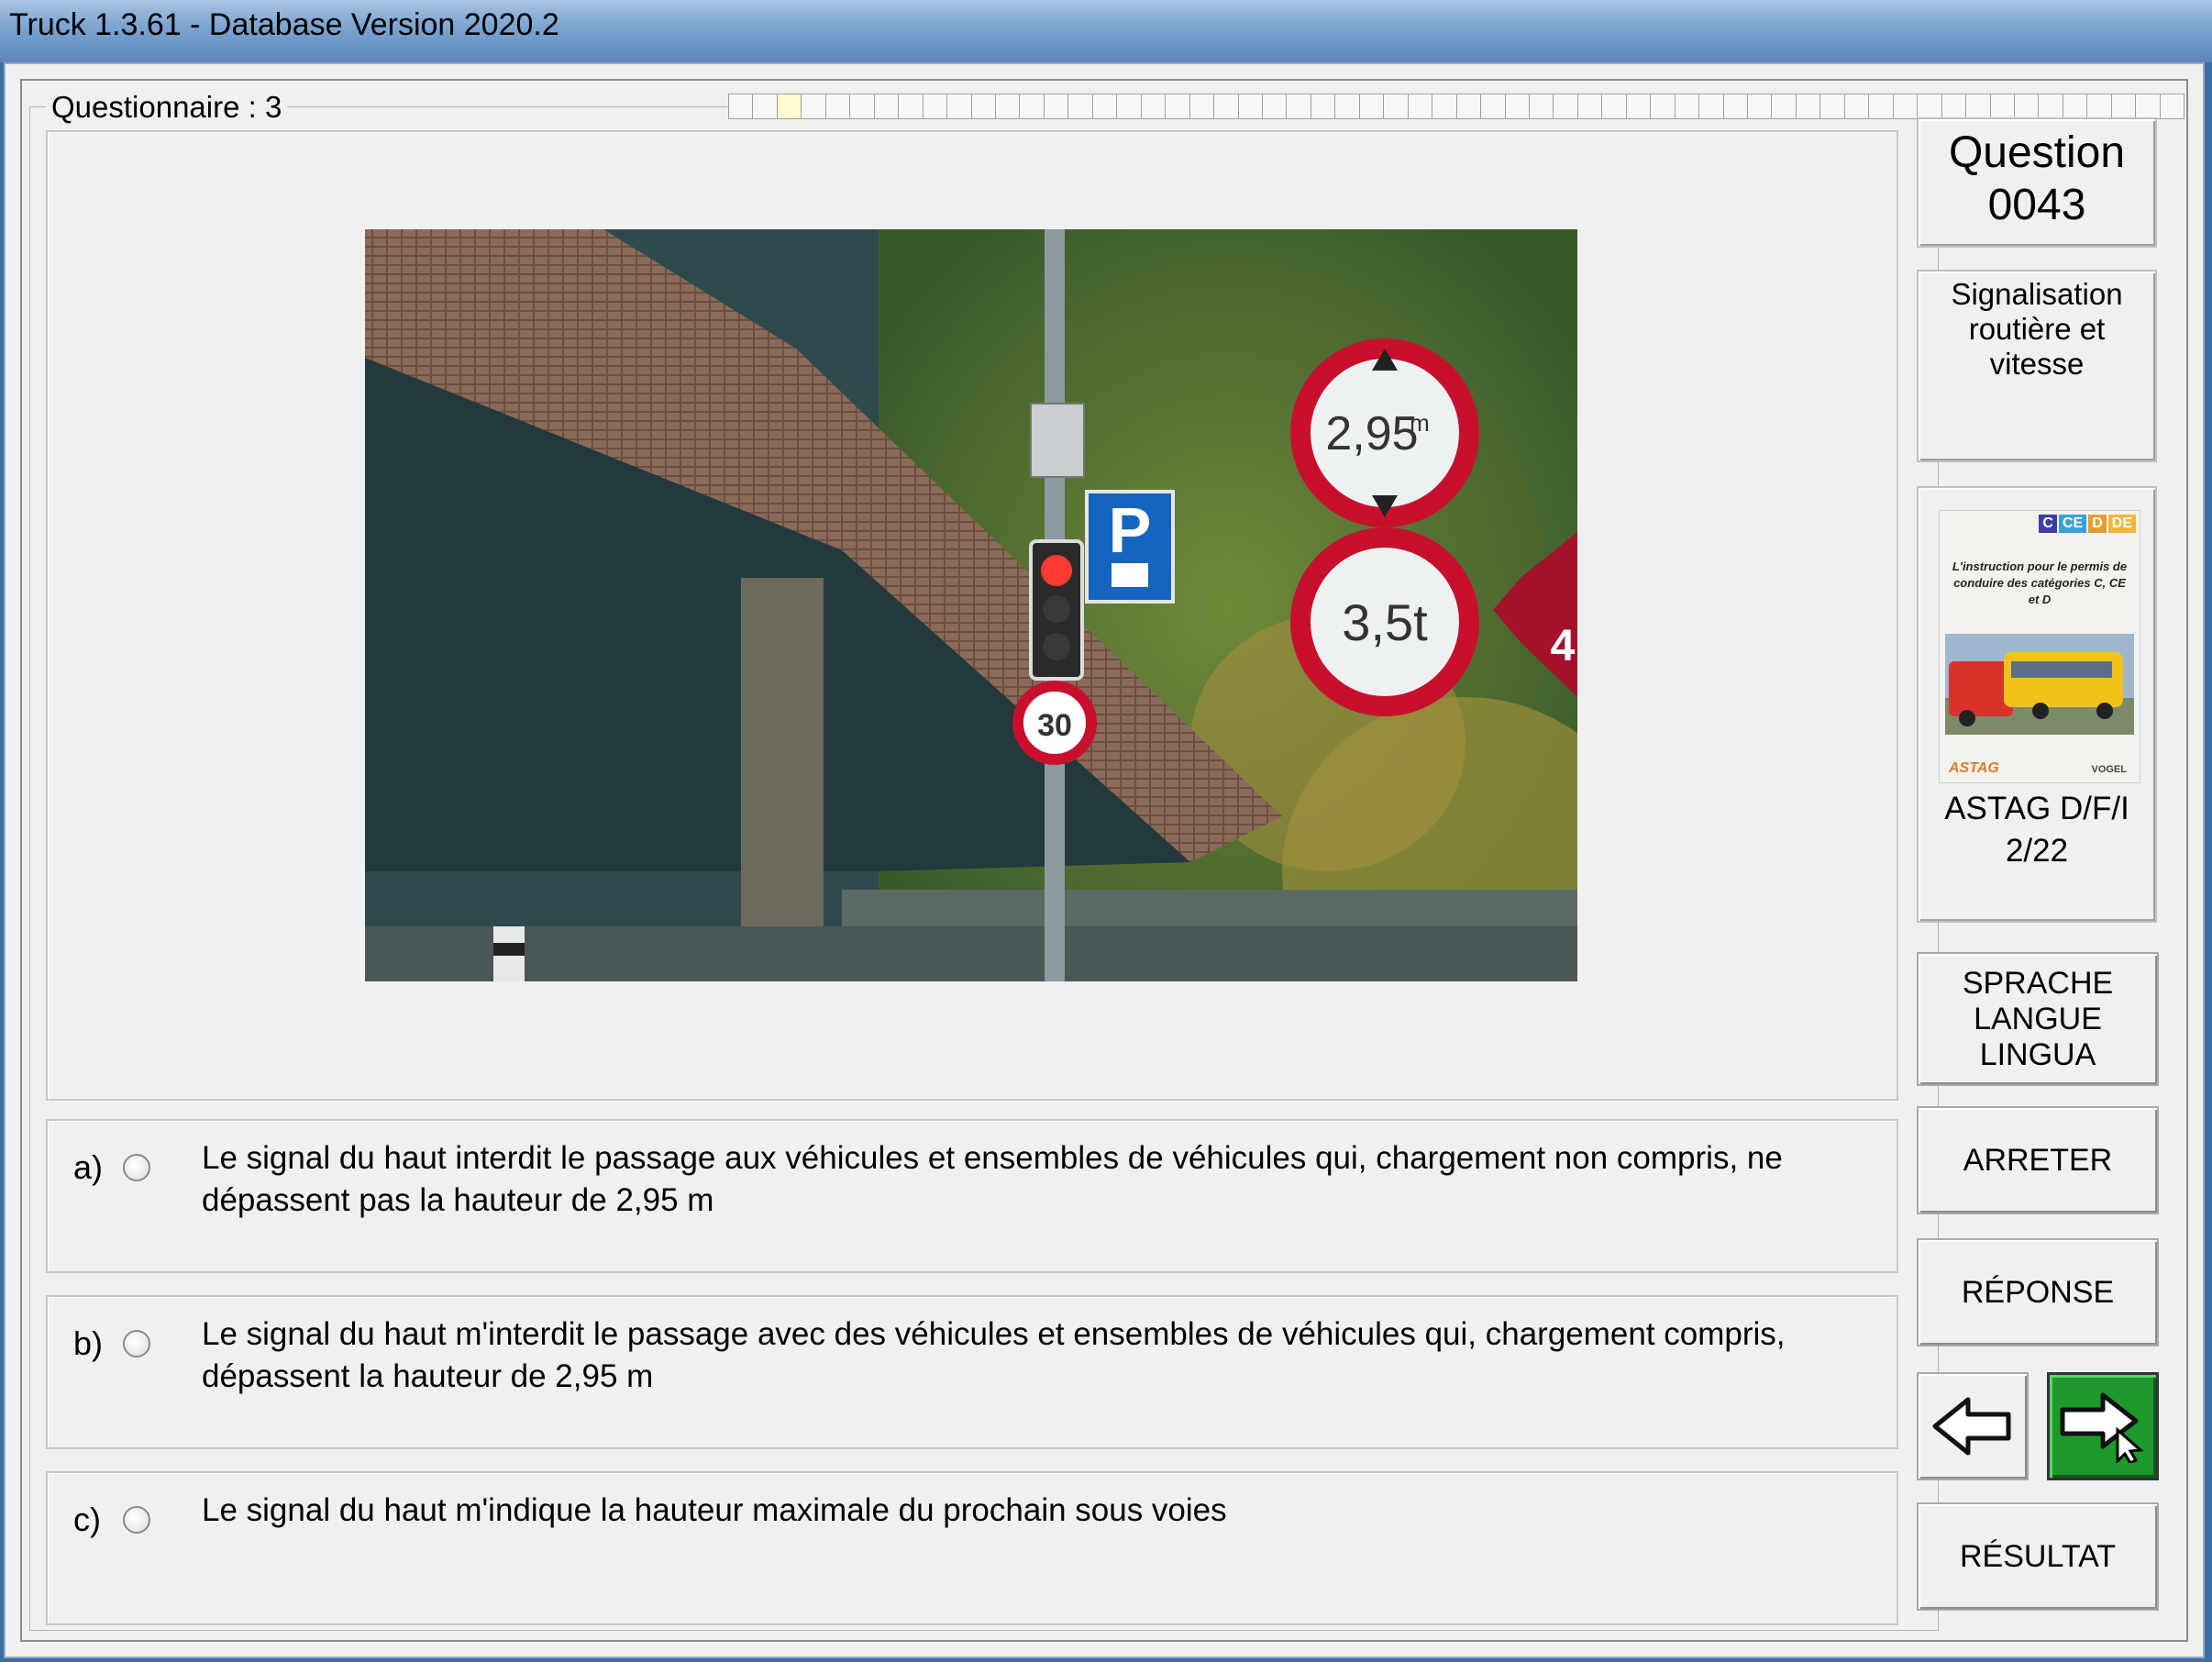 The width and height of the screenshot is (2212, 1662). Describe the element at coordinates (136, 1343) in the screenshot. I see `answer-b-radio` at that location.